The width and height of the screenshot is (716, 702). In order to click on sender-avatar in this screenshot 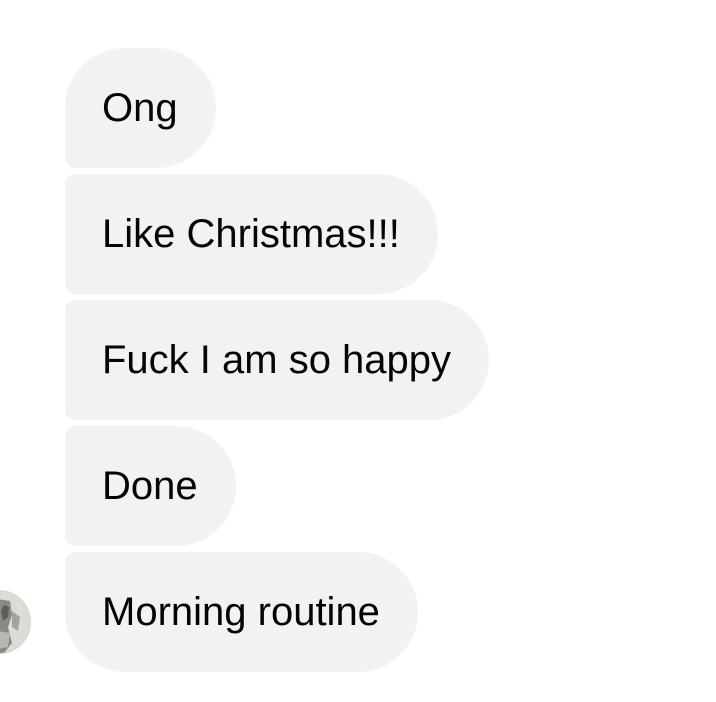, I will do `click(15, 622)`.